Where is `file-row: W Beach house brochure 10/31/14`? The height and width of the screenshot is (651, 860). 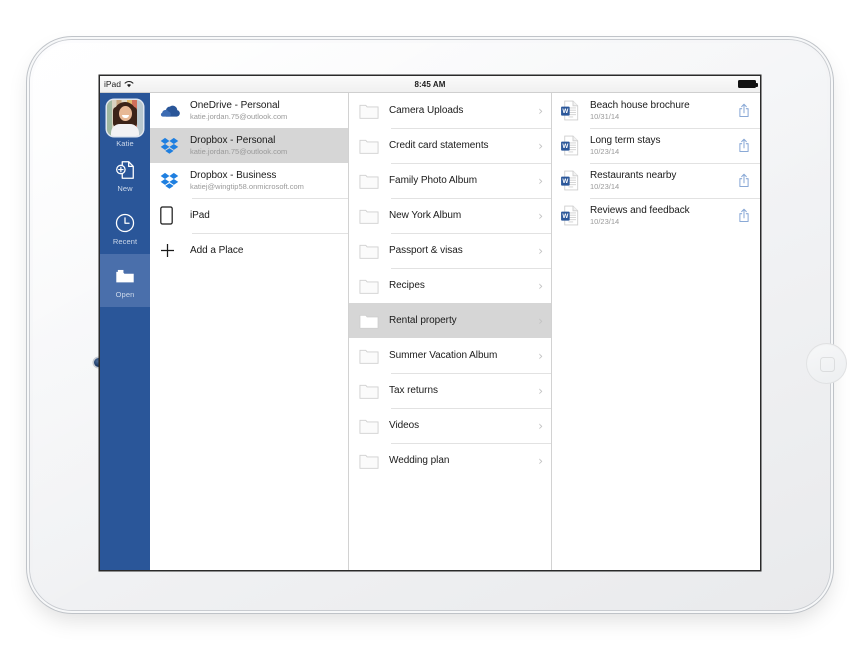
file-row: W Beach house brochure 10/31/14 is located at coordinates (656, 110).